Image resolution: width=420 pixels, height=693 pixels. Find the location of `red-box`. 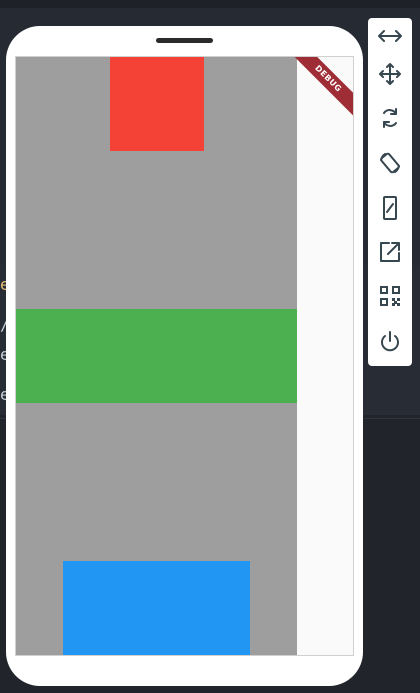

red-box is located at coordinates (157, 104).